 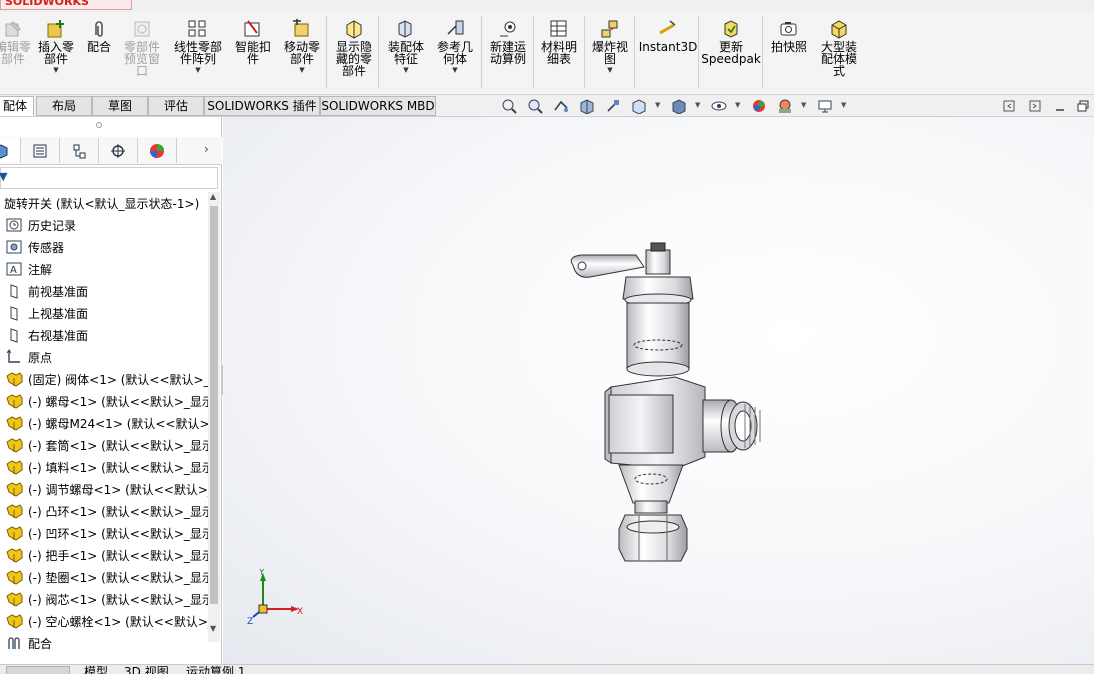 What do you see at coordinates (587, 106) in the screenshot?
I see `section-view-icon` at bounding box center [587, 106].